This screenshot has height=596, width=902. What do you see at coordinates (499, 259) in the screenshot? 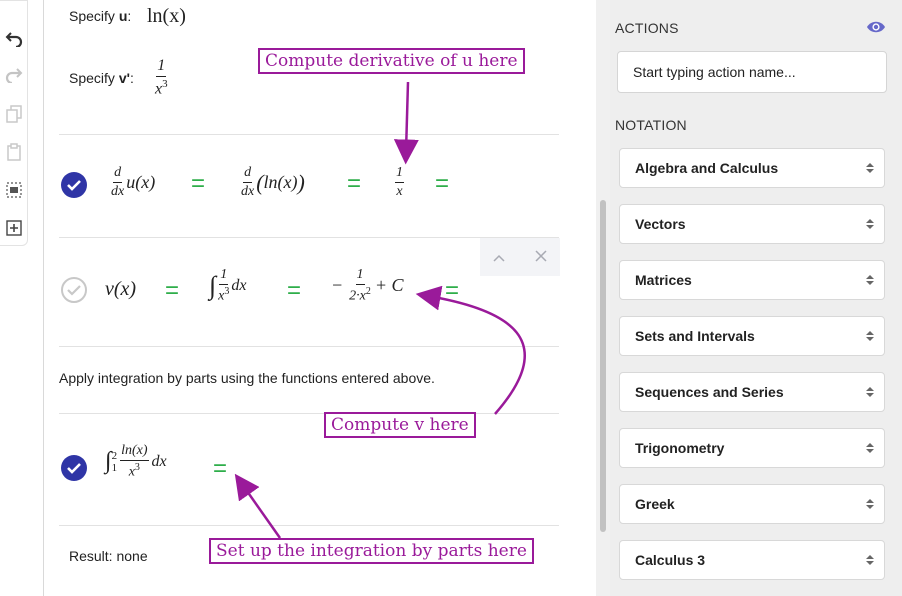
I see `move-up-icon` at bounding box center [499, 259].